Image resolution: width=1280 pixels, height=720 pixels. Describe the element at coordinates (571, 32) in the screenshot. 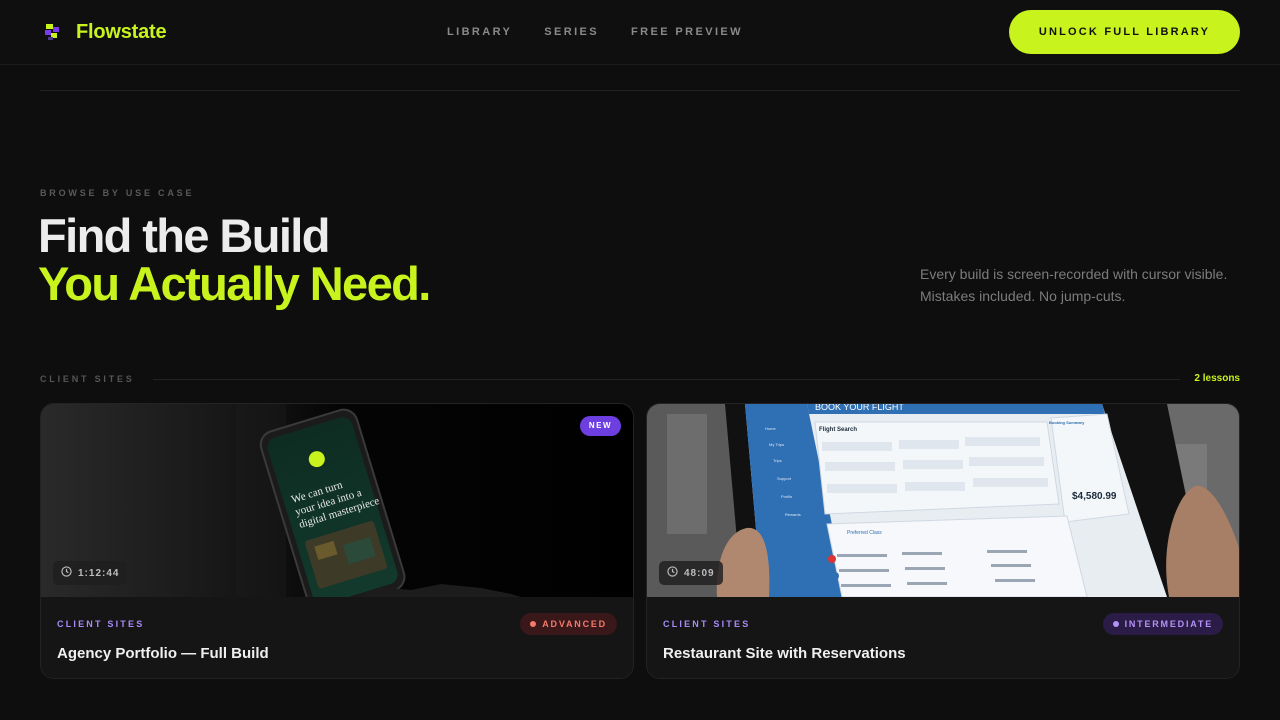

I see `nav-series: SERIES` at that location.